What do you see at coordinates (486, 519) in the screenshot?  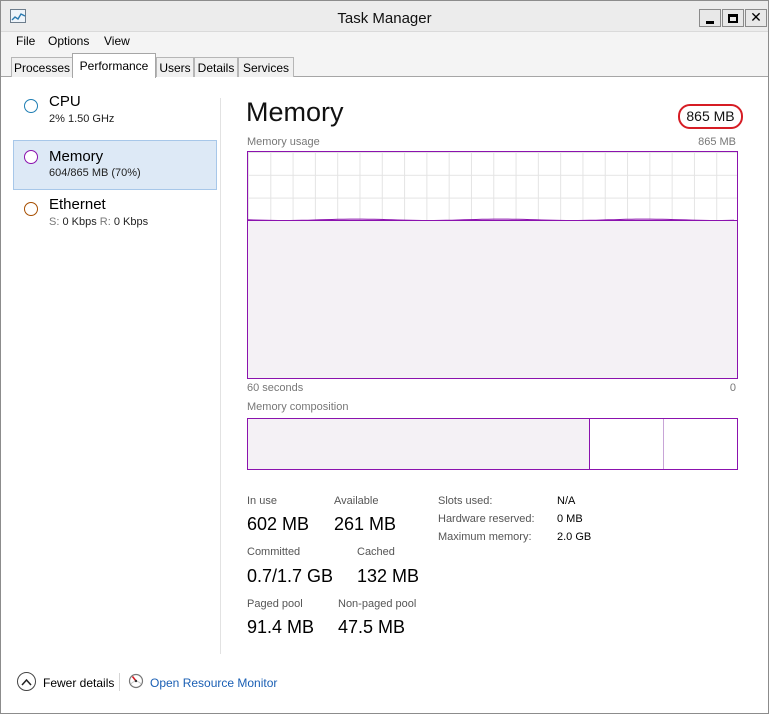 I see `hardware-reserved-label: Hardware reserved:` at bounding box center [486, 519].